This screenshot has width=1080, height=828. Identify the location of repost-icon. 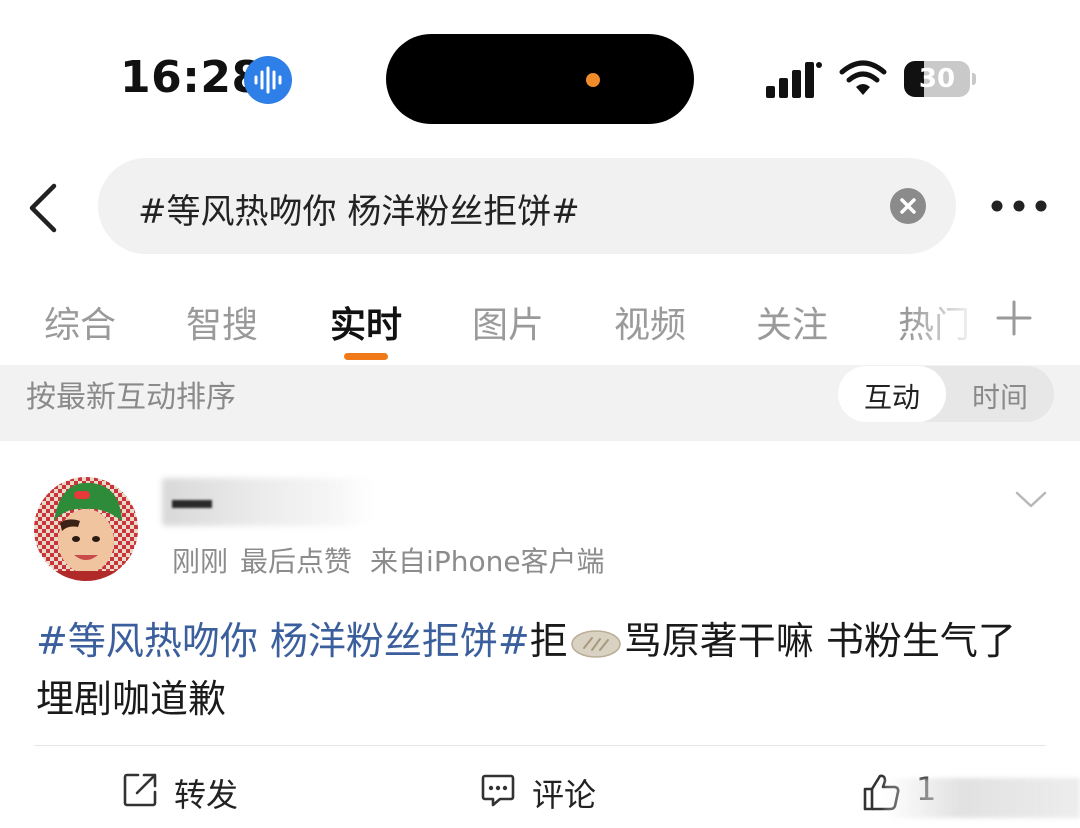
(140, 790).